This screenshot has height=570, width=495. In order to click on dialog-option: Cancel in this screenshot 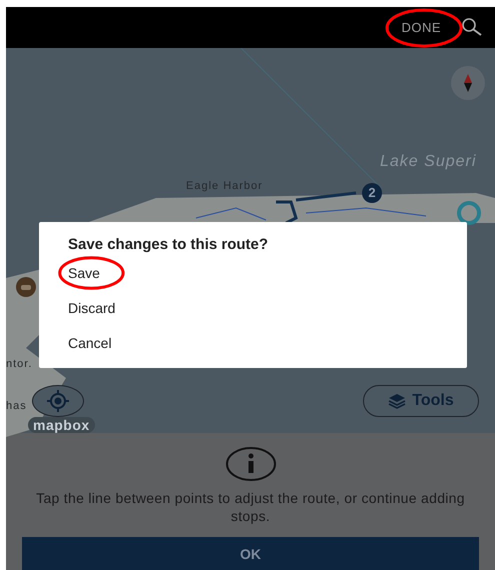, I will do `click(108, 343)`.